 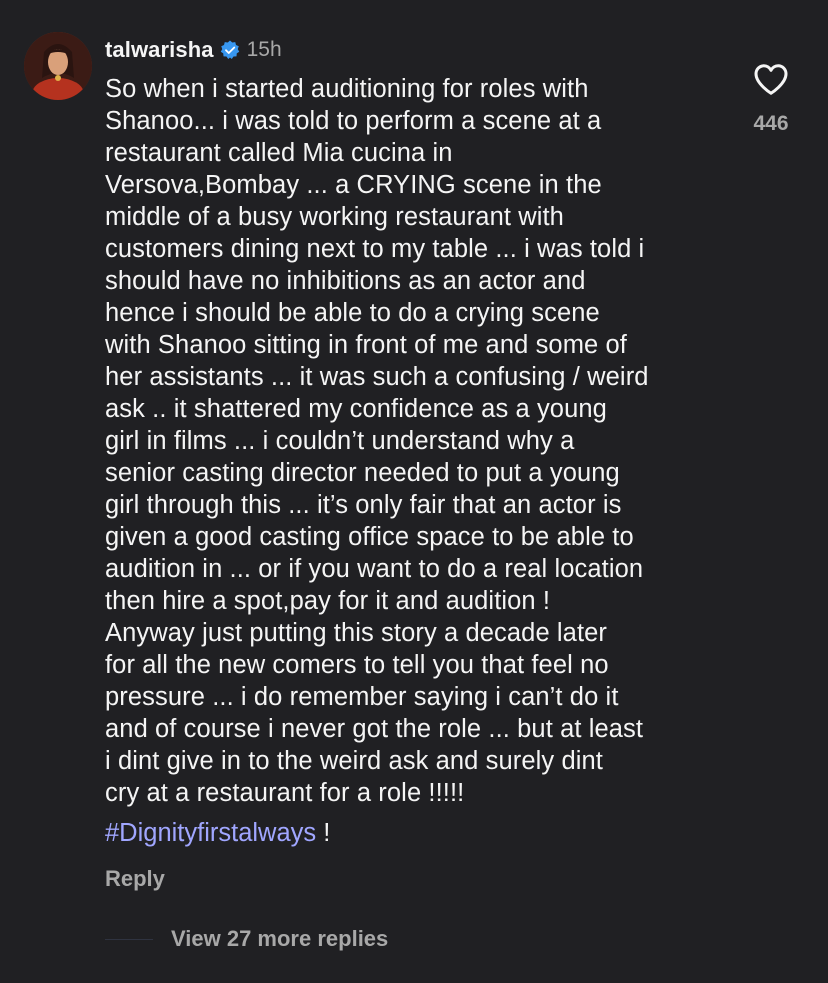 I want to click on username: talwarisha, so click(x=159, y=50).